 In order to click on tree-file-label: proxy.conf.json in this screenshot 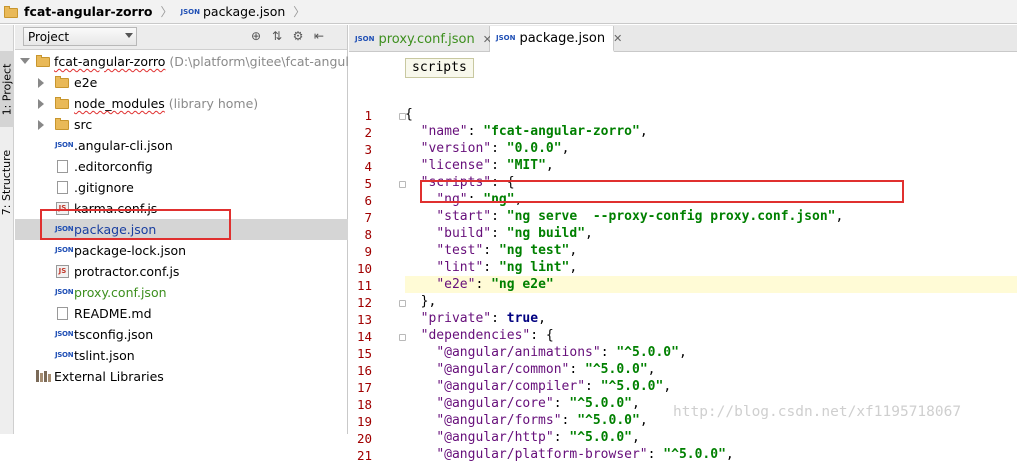, I will do `click(120, 292)`.